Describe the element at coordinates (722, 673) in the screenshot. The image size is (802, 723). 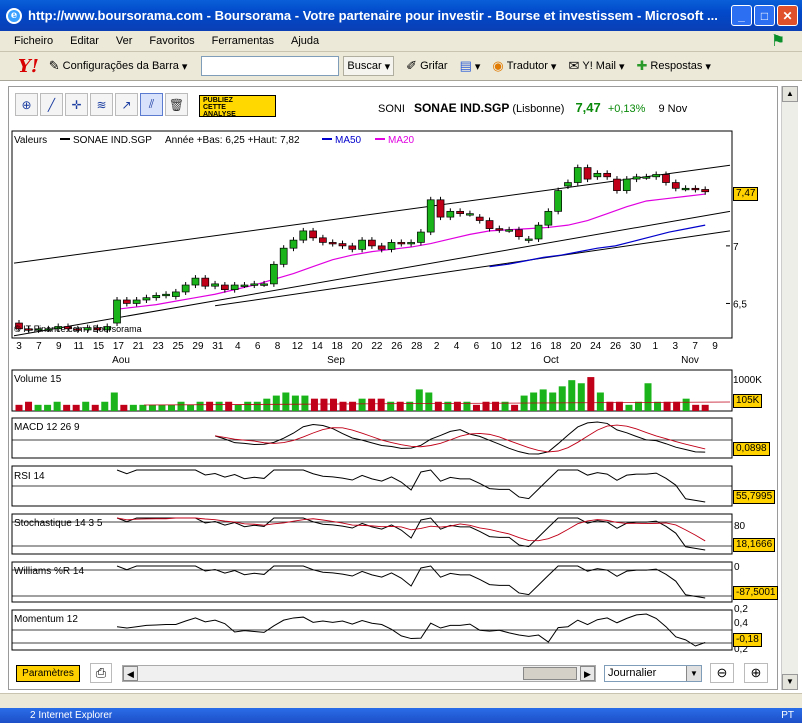
I see `zoom-out-icon: ⊖` at that location.